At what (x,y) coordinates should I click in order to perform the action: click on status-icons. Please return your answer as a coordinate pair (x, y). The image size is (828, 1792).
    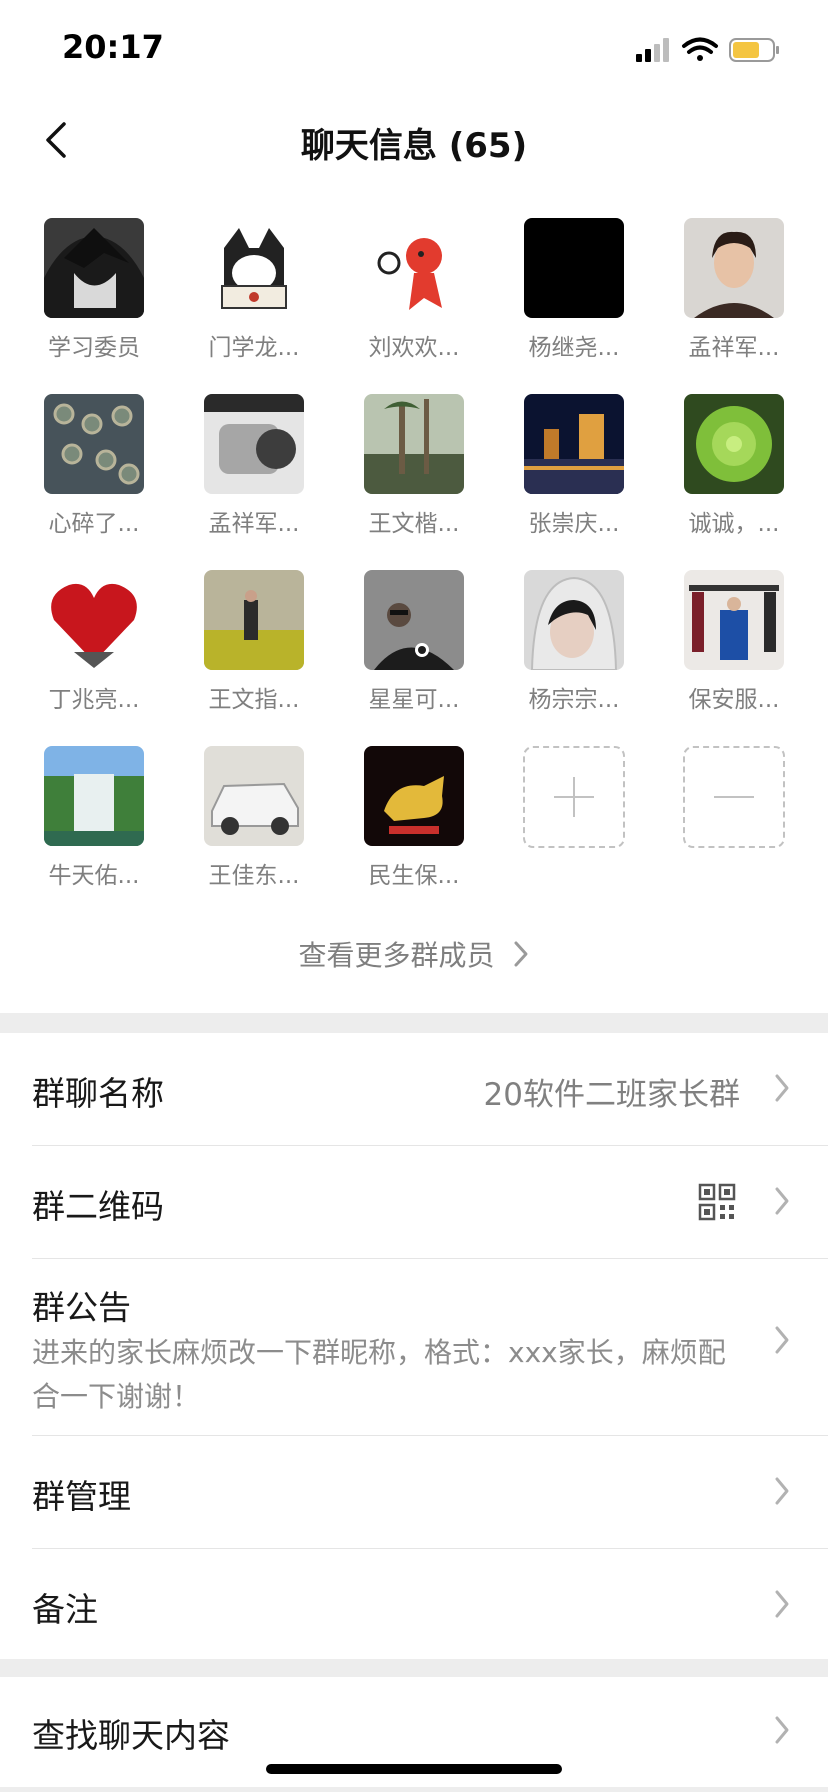
    Looking at the image, I should click on (712, 50).